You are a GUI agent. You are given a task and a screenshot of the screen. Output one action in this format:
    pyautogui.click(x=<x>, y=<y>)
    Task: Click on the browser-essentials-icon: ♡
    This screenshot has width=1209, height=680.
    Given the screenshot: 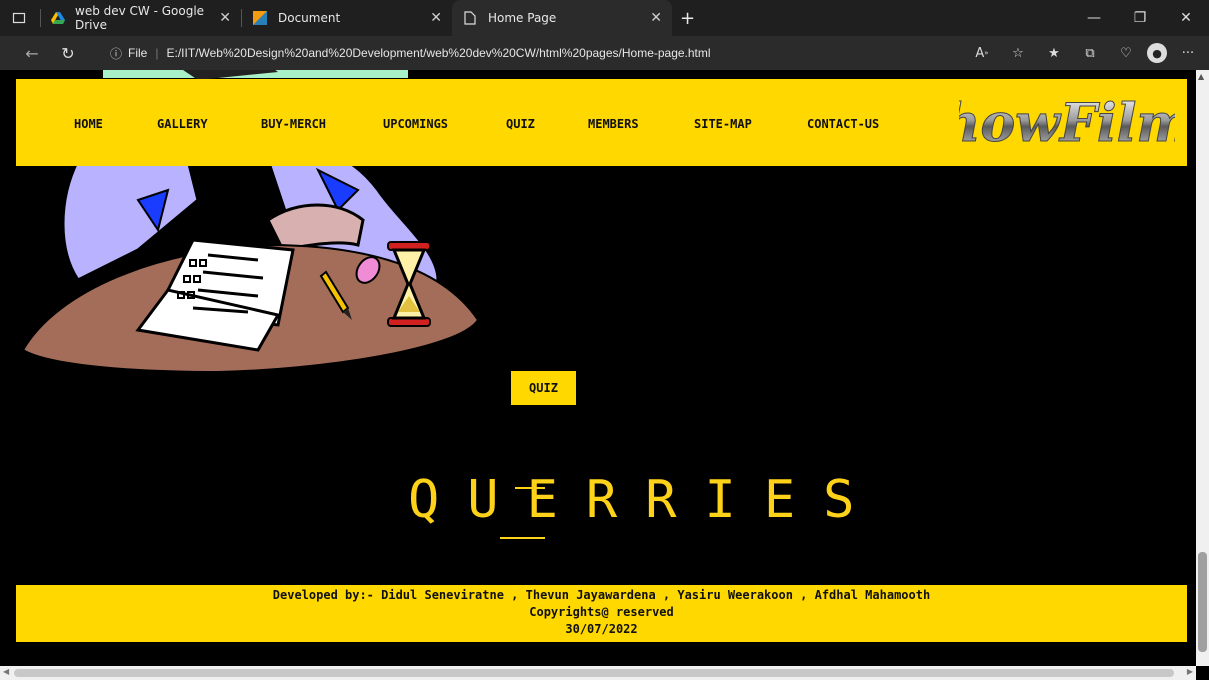 What is the action you would take?
    pyautogui.click(x=1126, y=53)
    